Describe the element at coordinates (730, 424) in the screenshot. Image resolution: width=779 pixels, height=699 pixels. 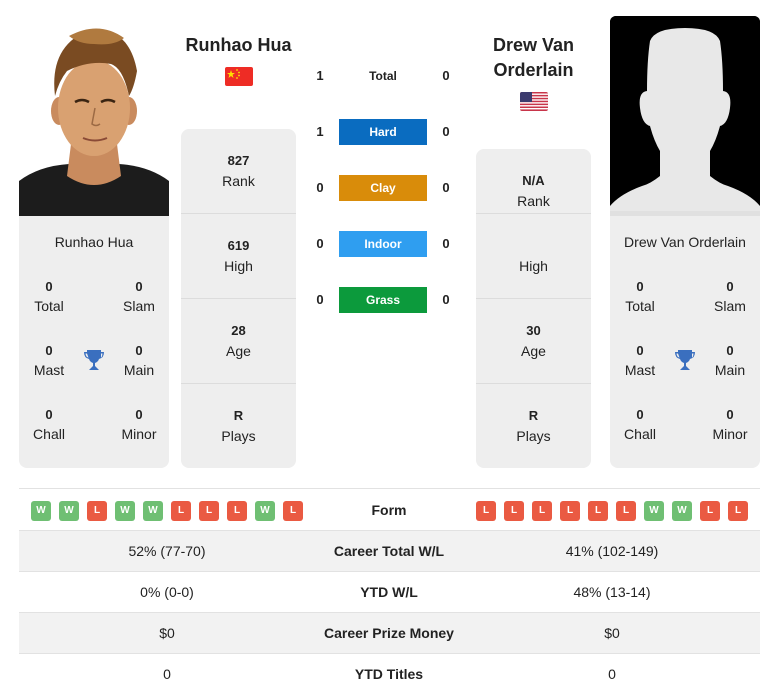
I see `player2-minor-titles: 0 Minor` at that location.